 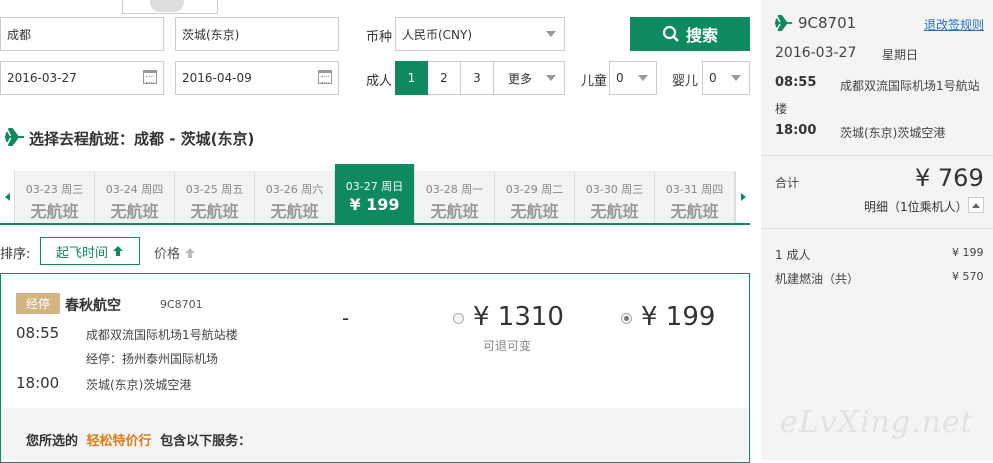 I want to click on infant-select: 0, so click(x=726, y=78).